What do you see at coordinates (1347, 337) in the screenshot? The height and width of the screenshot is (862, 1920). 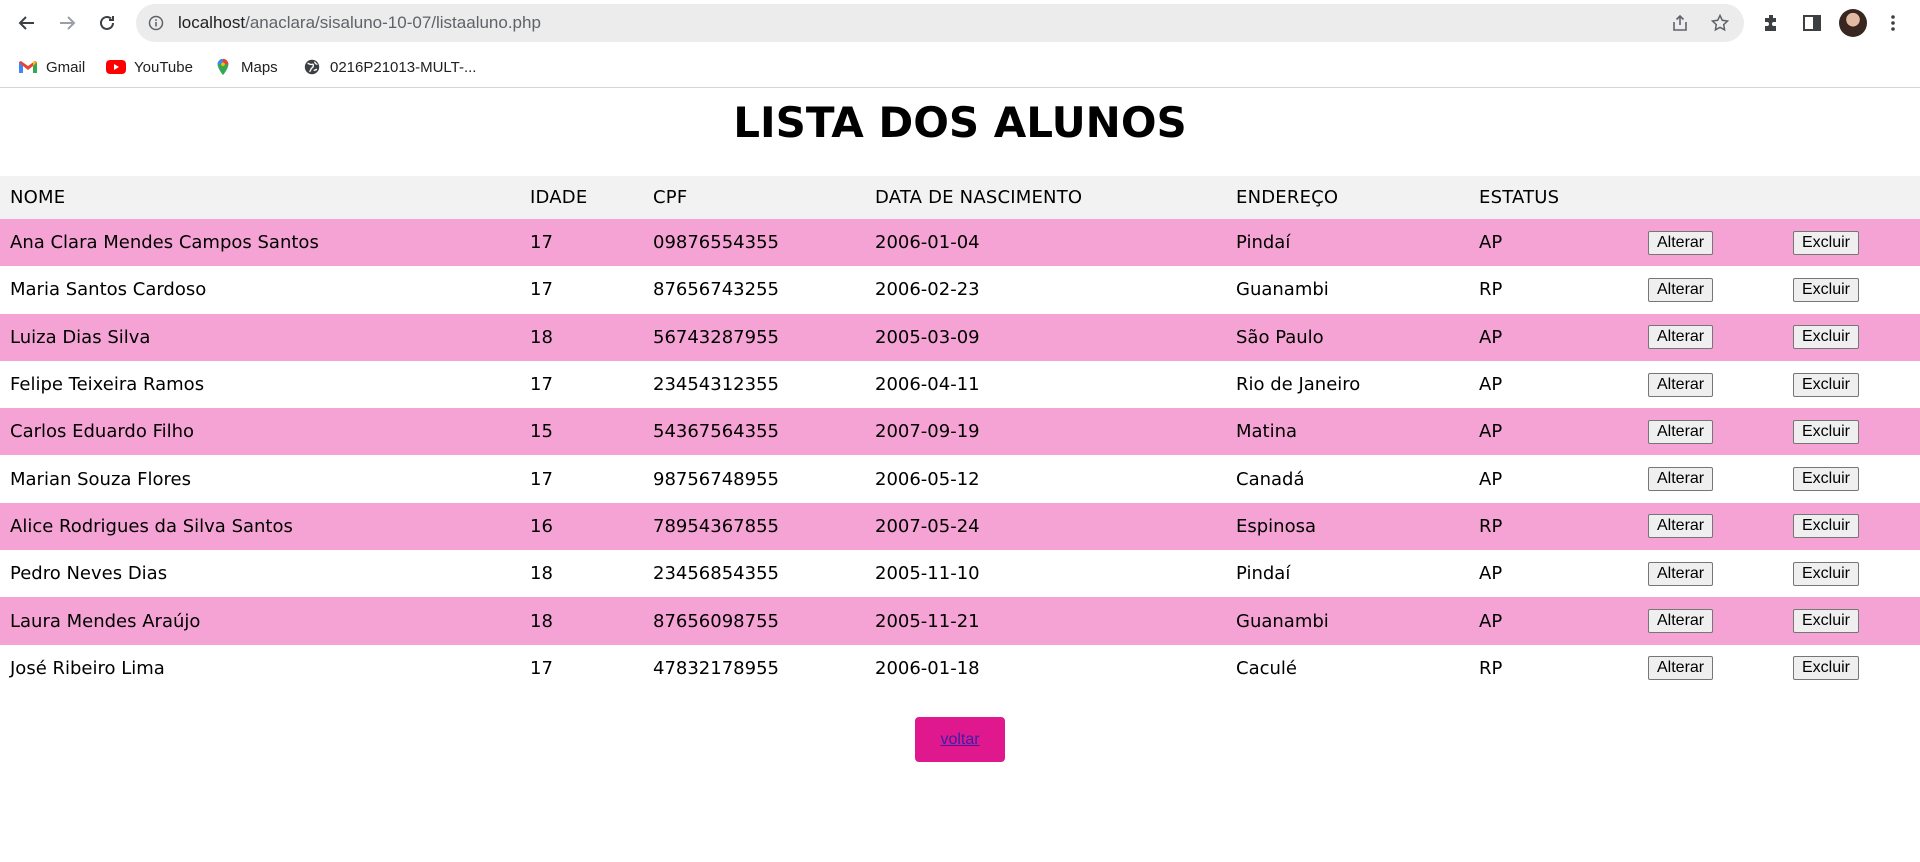 I see `cell-endereco: São Paulo` at bounding box center [1347, 337].